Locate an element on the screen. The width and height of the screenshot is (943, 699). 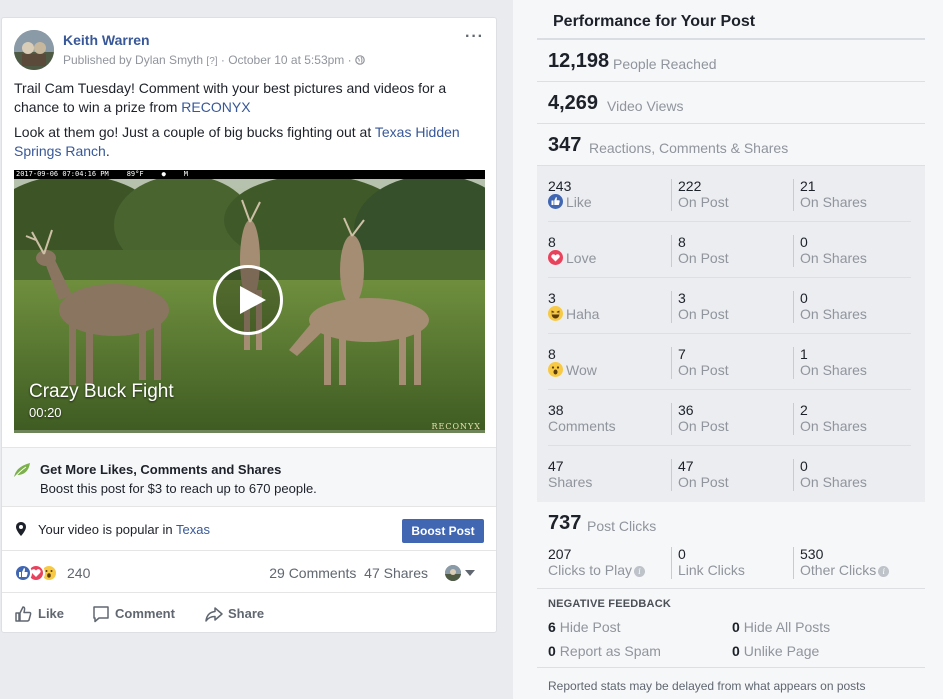
globe-icon is located at coordinates (360, 60).